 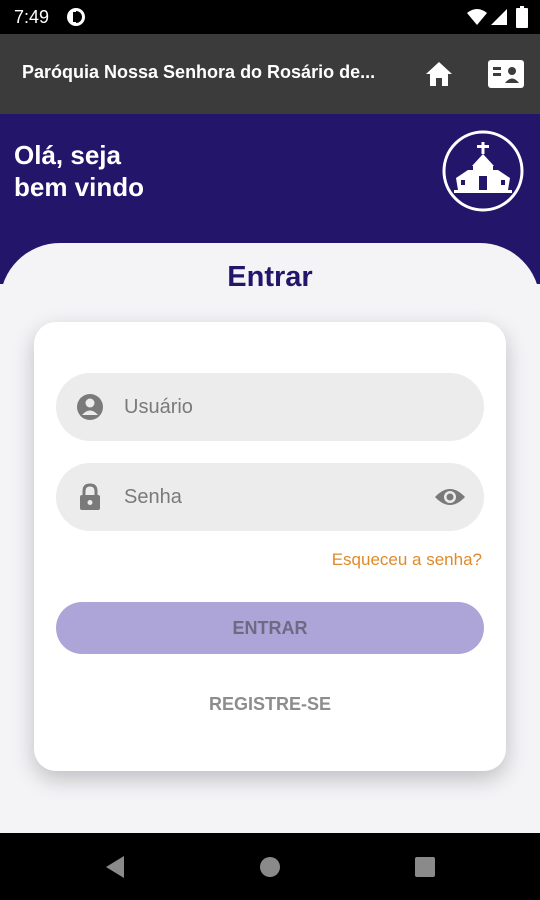 What do you see at coordinates (153, 497) in the screenshot?
I see `password-placeholder: Senha` at bounding box center [153, 497].